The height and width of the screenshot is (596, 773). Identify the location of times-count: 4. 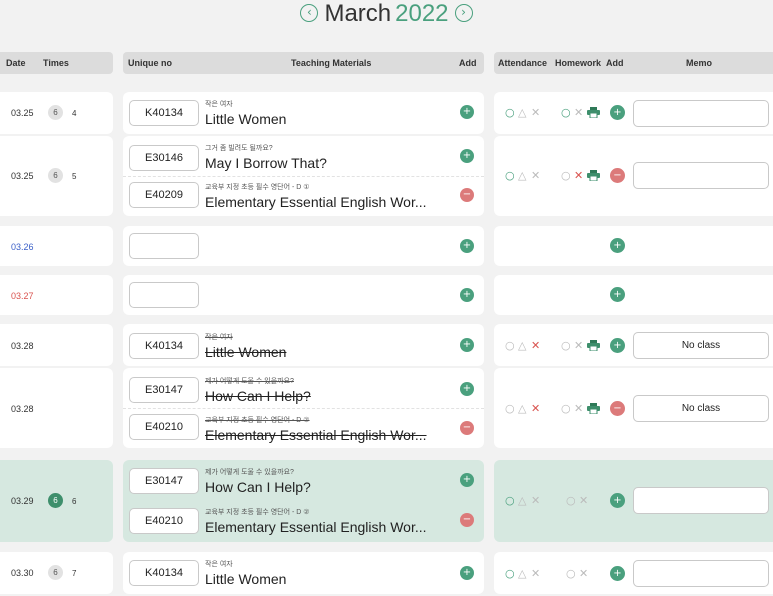
(74, 113).